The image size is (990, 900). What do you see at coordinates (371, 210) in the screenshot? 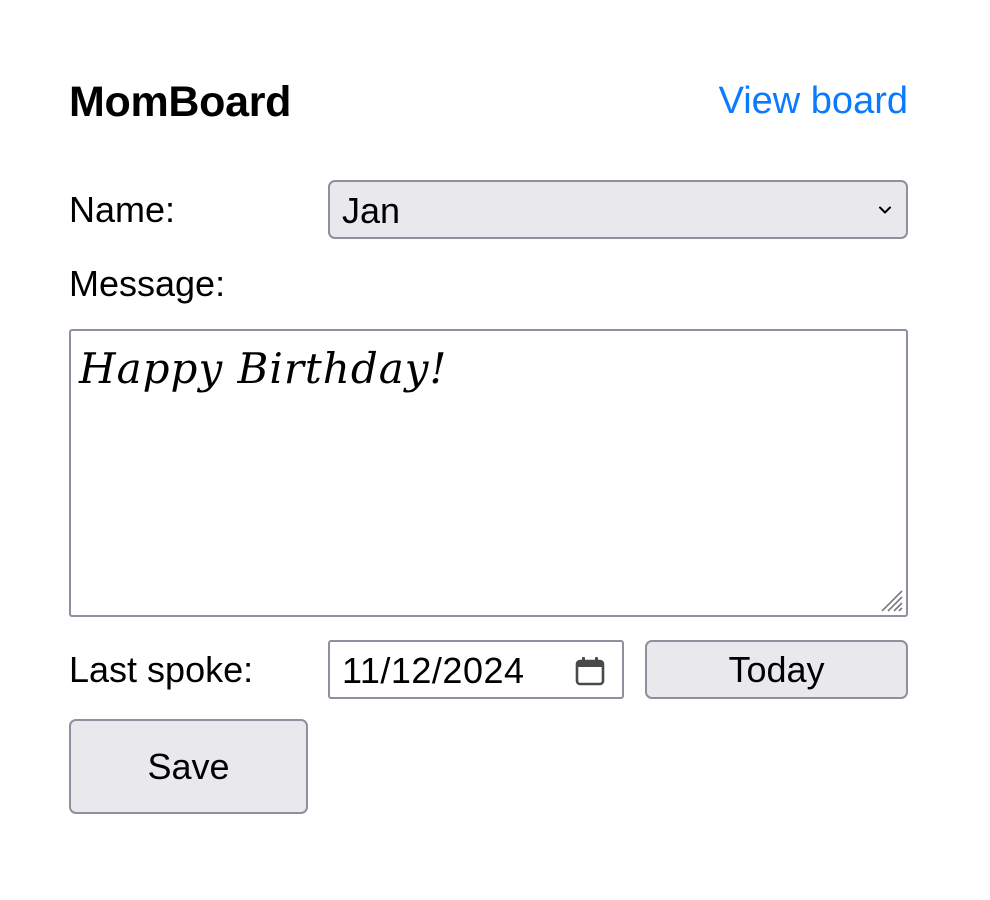
I see `name-select-value: Jan` at bounding box center [371, 210].